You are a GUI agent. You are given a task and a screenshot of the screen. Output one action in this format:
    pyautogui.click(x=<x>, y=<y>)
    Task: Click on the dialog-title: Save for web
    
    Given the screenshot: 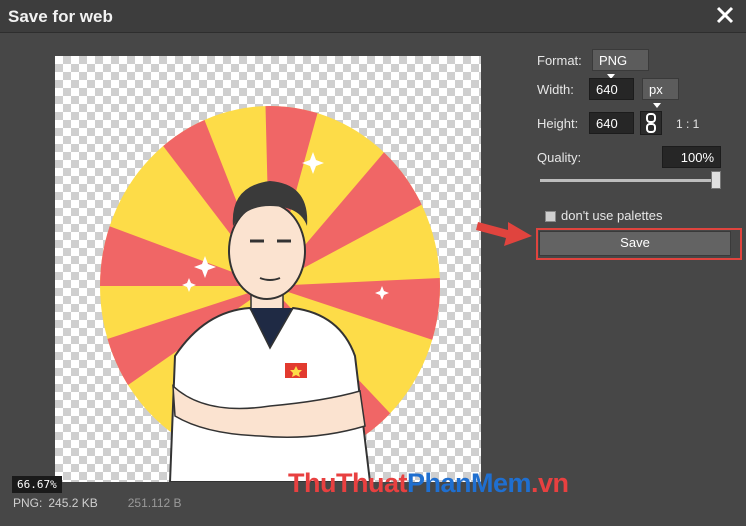 What is the action you would take?
    pyautogui.click(x=60, y=16)
    